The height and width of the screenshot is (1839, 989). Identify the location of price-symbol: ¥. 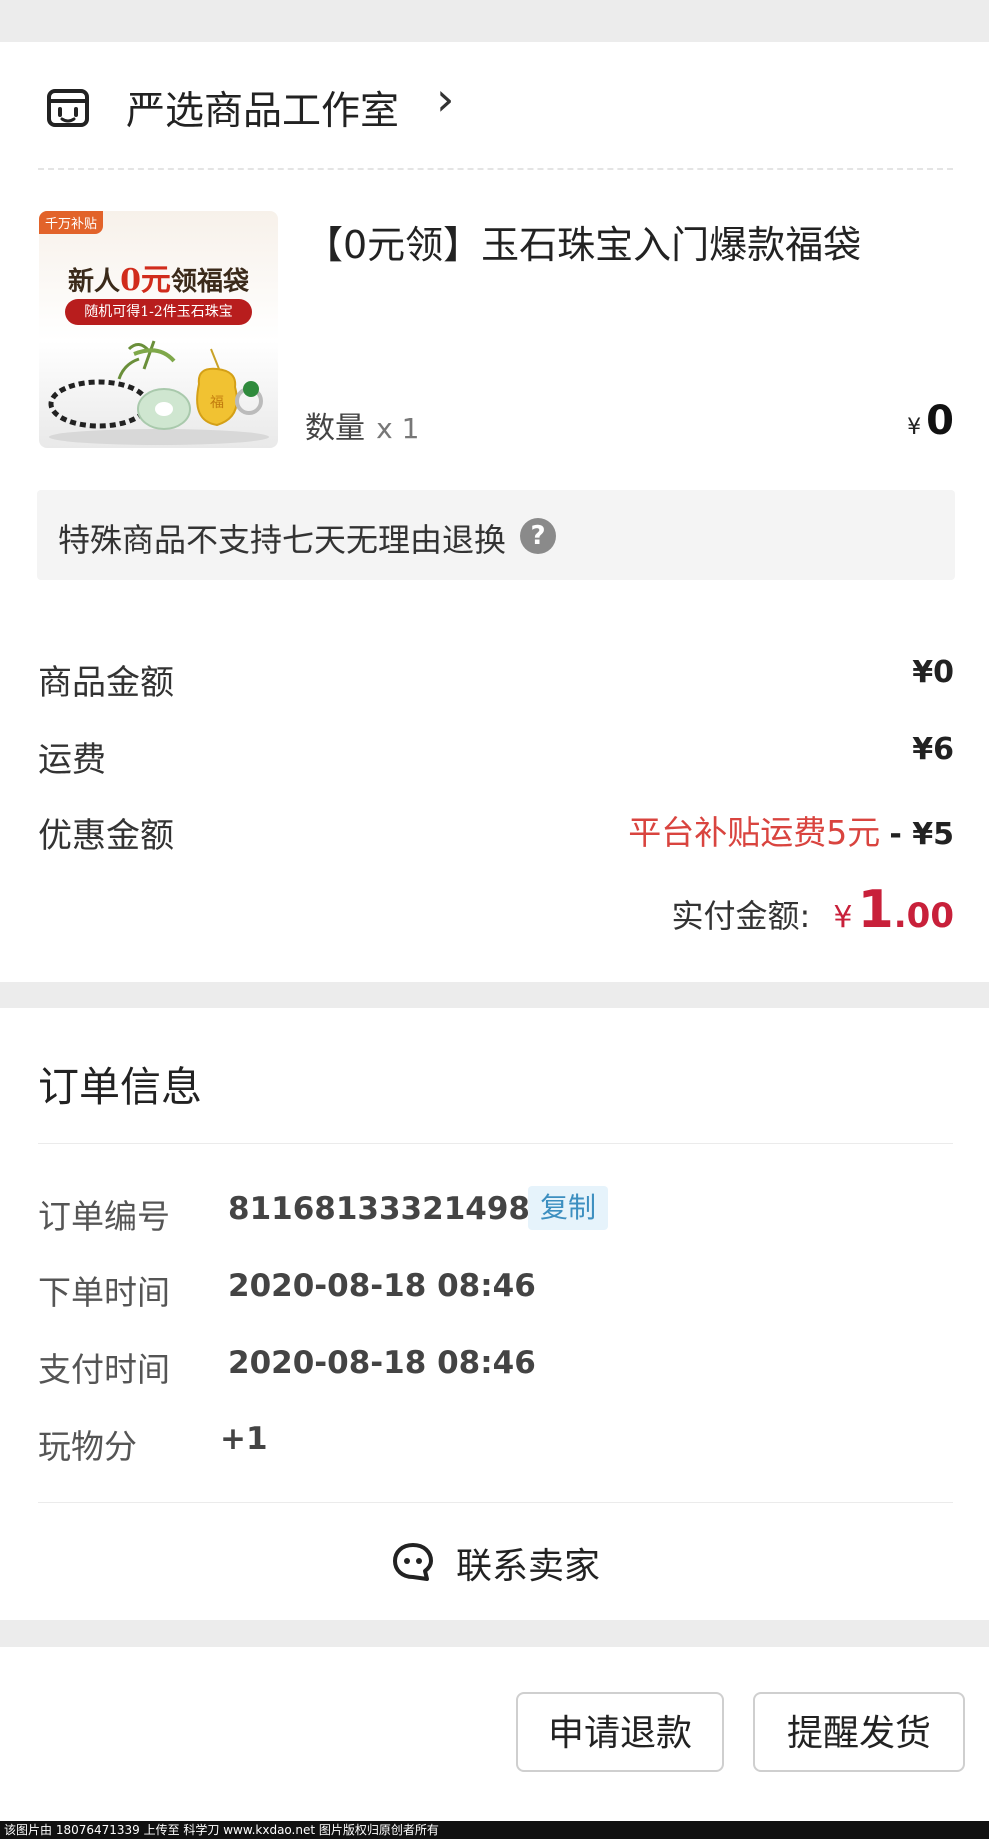
(914, 427).